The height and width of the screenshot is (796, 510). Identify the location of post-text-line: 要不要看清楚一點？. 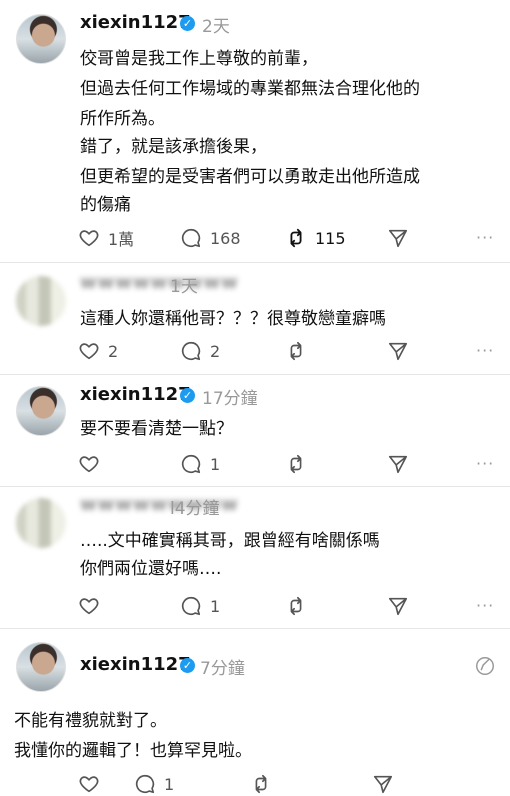
(156, 429).